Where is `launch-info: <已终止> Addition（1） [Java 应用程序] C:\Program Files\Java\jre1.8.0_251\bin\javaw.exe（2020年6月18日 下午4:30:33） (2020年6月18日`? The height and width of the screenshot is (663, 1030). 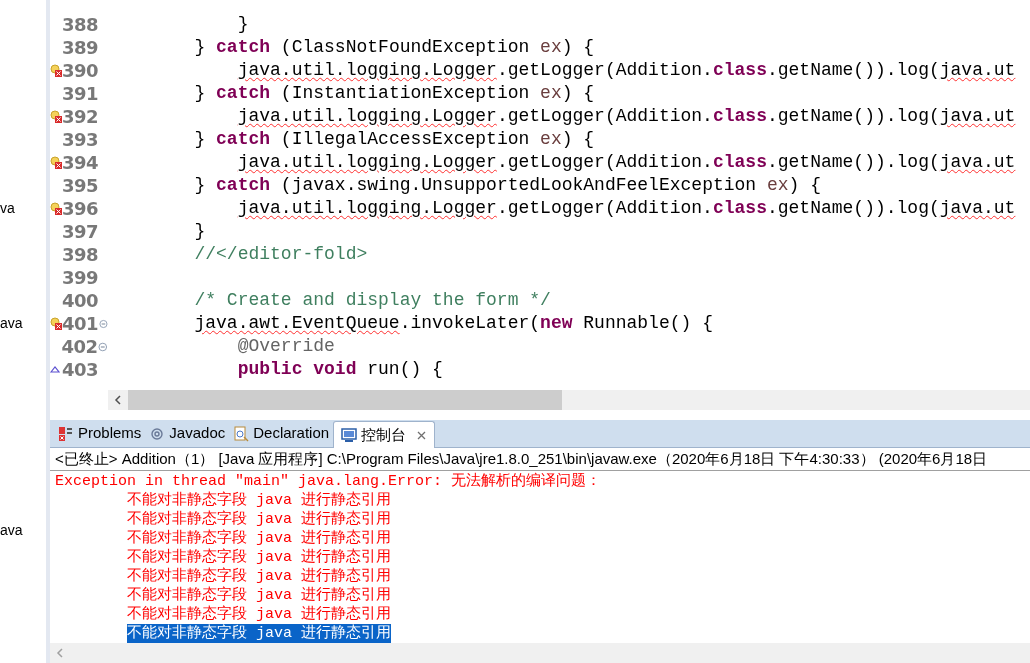 launch-info: <已终止> Addition（1） [Java 应用程序] C:\Program Files\Java\jre1.8.0_251\bin\javaw.exe（2020年6月18日 下午4:30:33） (2020年6月18日 is located at coordinates (521, 458).